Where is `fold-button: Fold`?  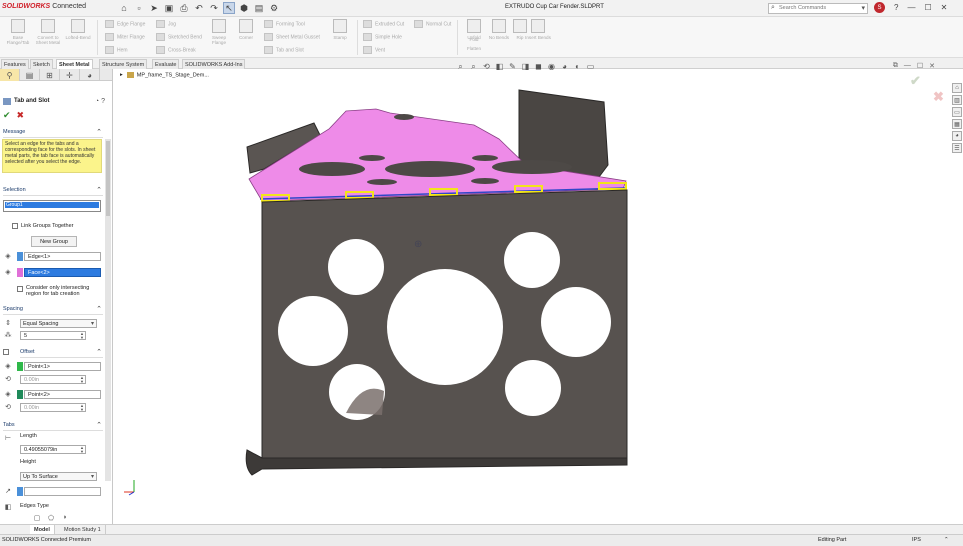
fold-button: Fold is located at coordinates (474, 39).